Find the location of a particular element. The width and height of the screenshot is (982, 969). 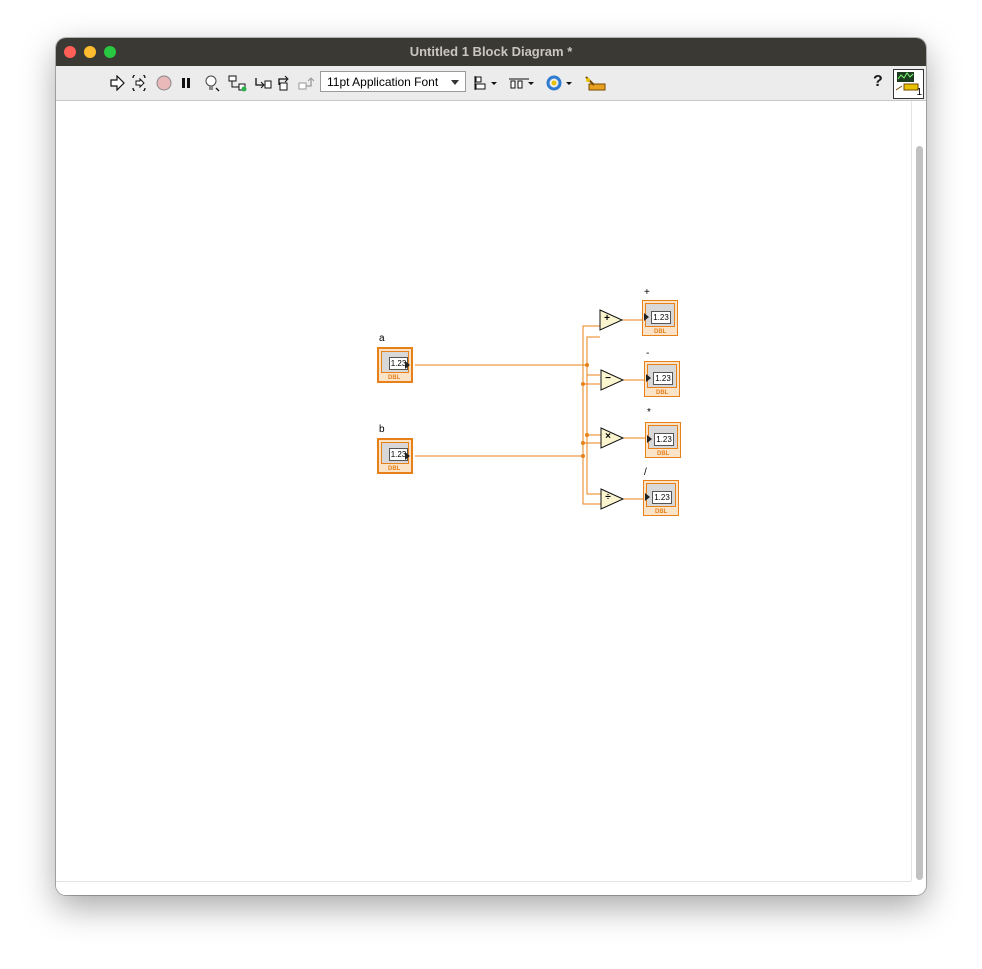

multiply-node: × is located at coordinates (611, 438).